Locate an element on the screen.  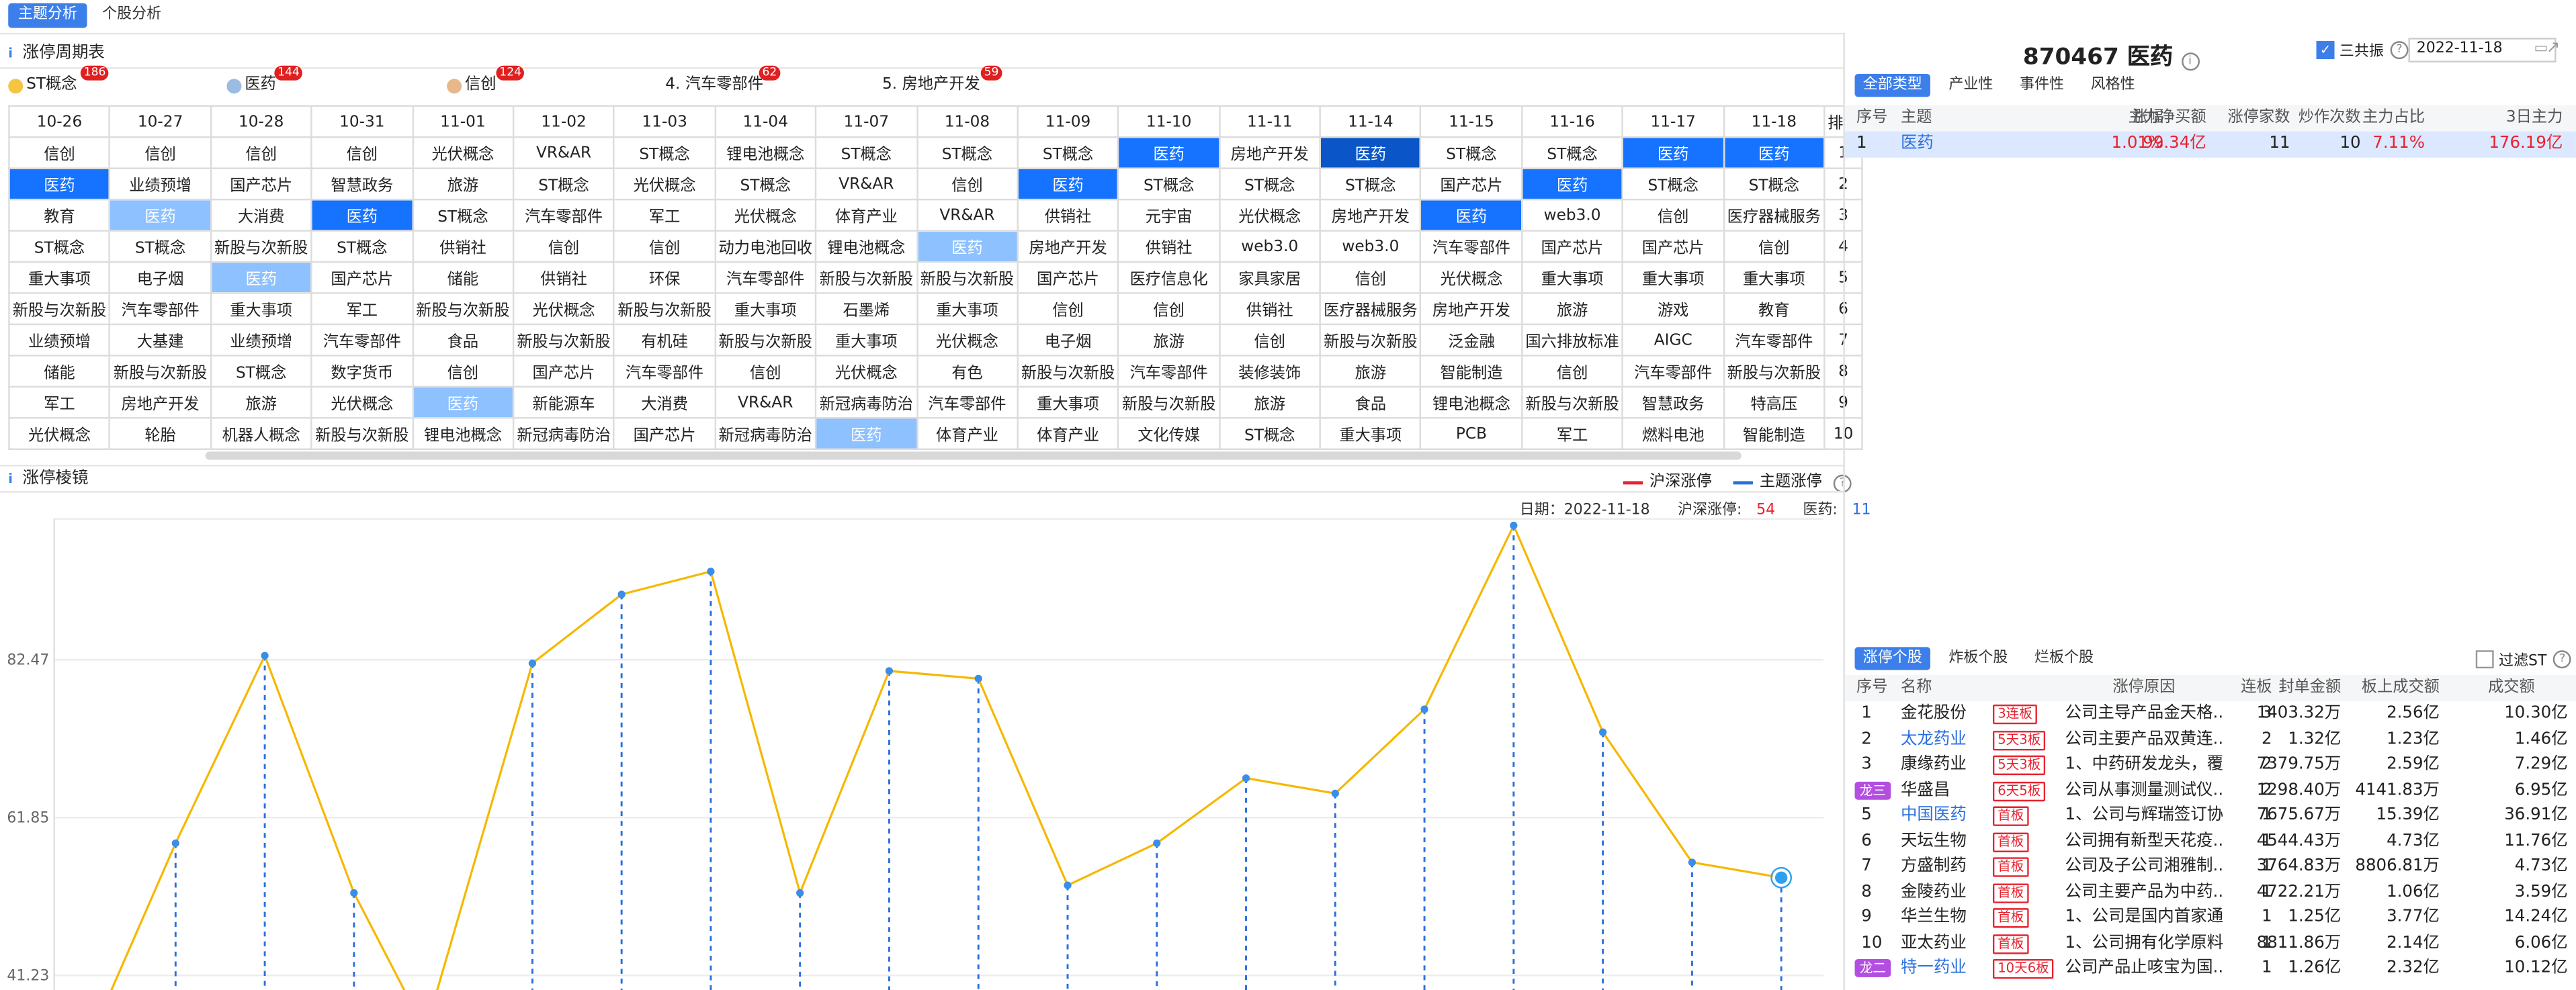
table-row: 1 医药 1.01% 99.34亿 11 10 7.11% 176.19亿 is located at coordinates (2210, 144).